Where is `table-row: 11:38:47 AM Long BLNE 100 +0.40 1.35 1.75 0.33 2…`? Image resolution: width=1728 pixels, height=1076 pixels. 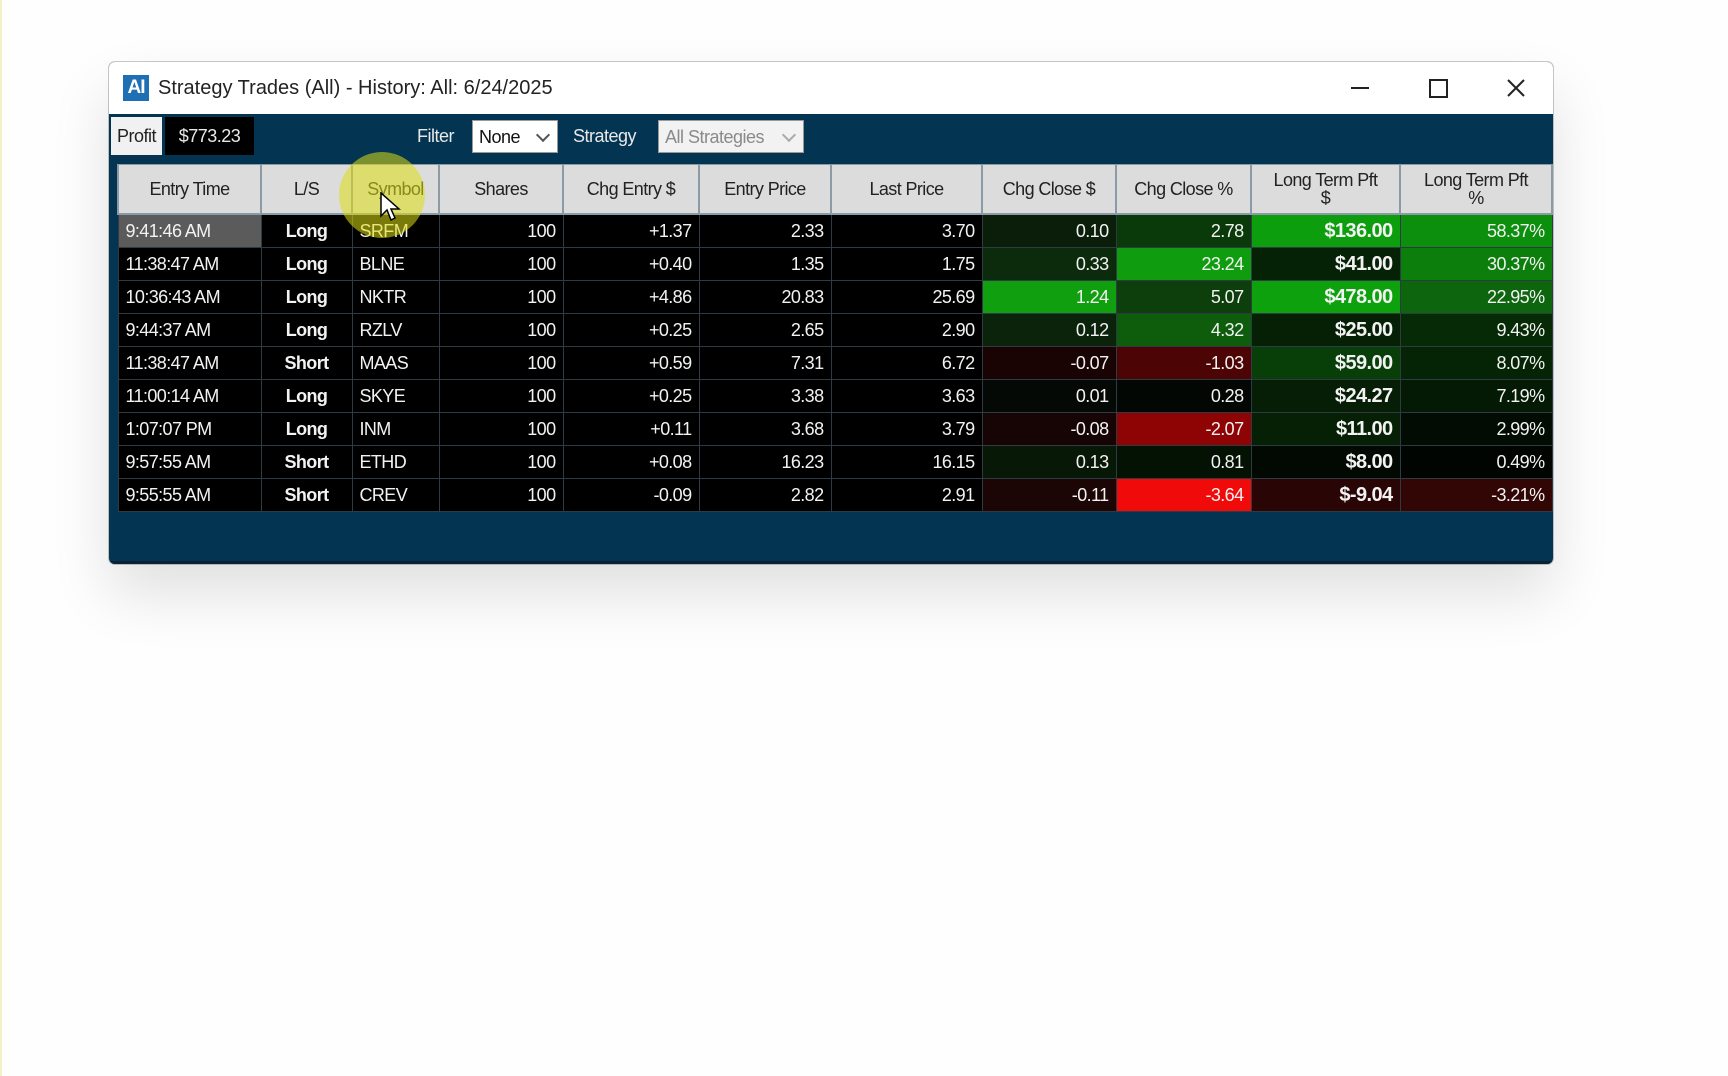 table-row: 11:38:47 AM Long BLNE 100 +0.40 1.35 1.75 0.33 2… is located at coordinates (835, 264).